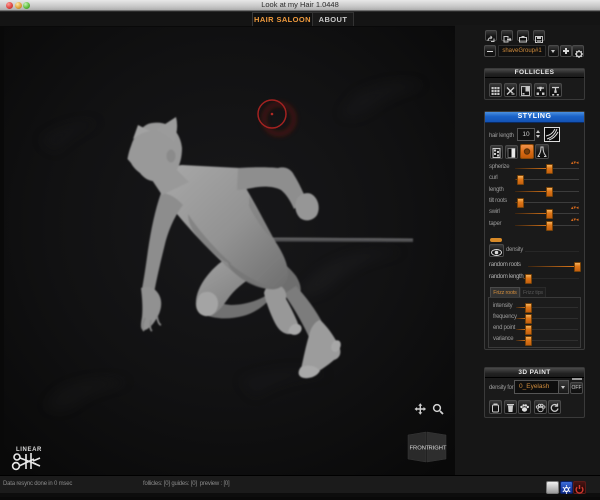  What do you see at coordinates (420, 449) in the screenshot?
I see `svg-text: FRONT` at bounding box center [420, 449].